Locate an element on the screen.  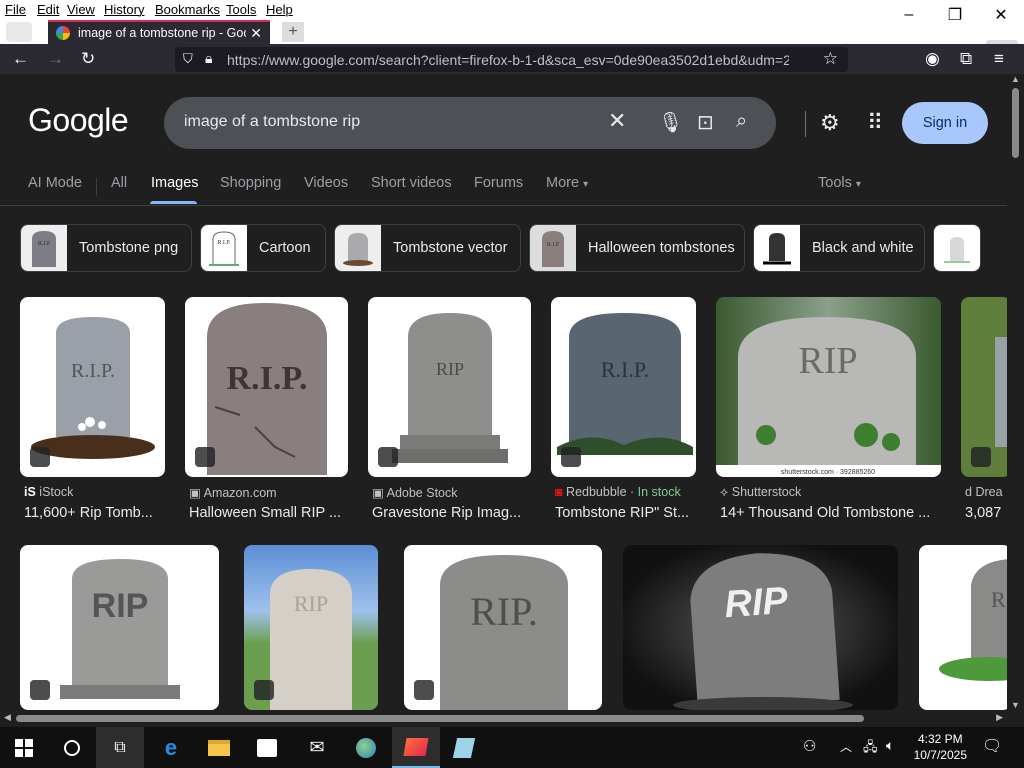
clear-search-icon: ✕ is located at coordinates (617, 121).